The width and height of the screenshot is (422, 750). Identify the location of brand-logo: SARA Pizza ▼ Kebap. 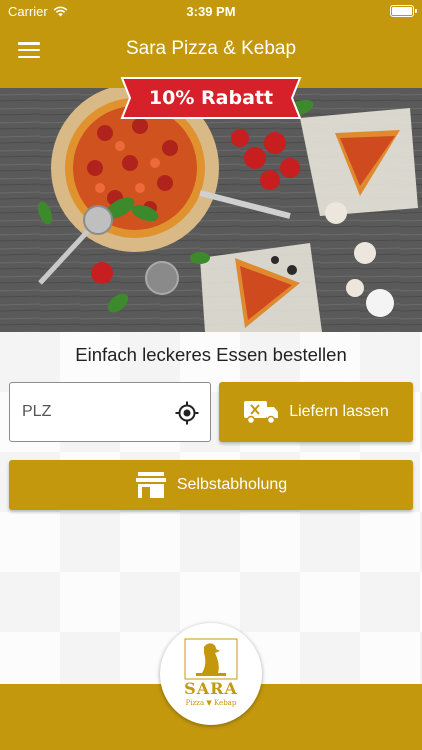
(211, 674).